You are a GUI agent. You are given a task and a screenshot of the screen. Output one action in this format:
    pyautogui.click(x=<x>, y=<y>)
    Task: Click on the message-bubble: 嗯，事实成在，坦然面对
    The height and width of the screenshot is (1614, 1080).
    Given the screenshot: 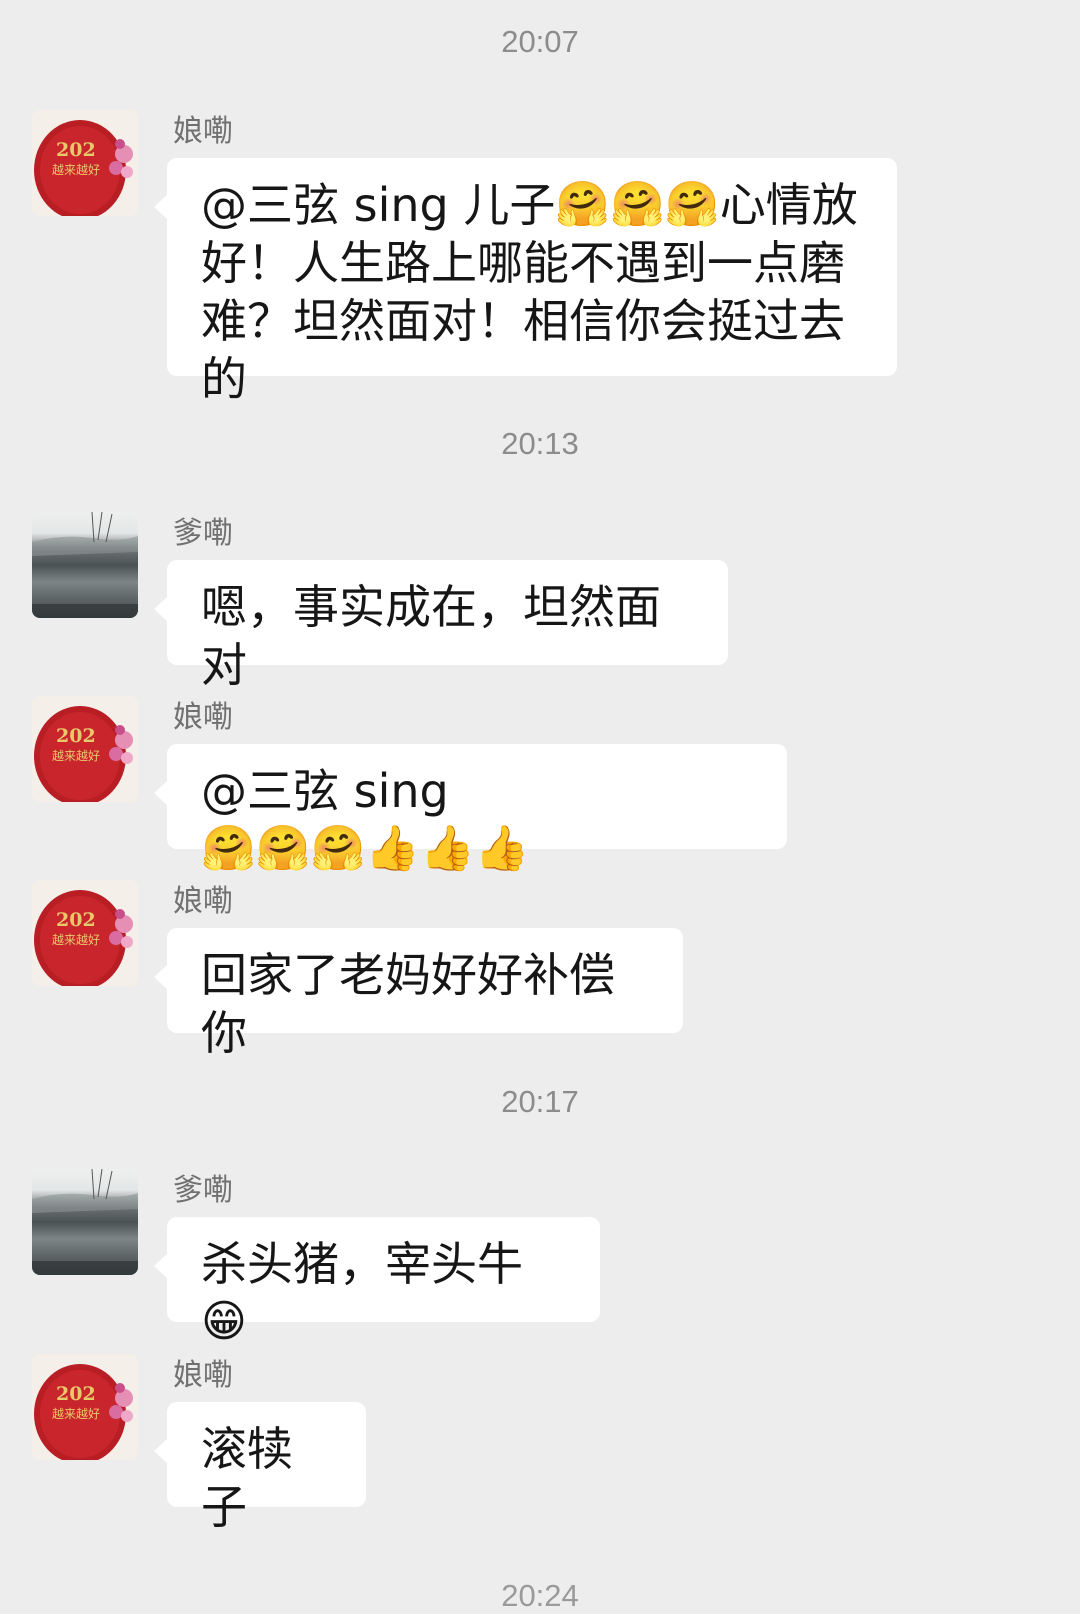 What is the action you would take?
    pyautogui.click(x=441, y=626)
    